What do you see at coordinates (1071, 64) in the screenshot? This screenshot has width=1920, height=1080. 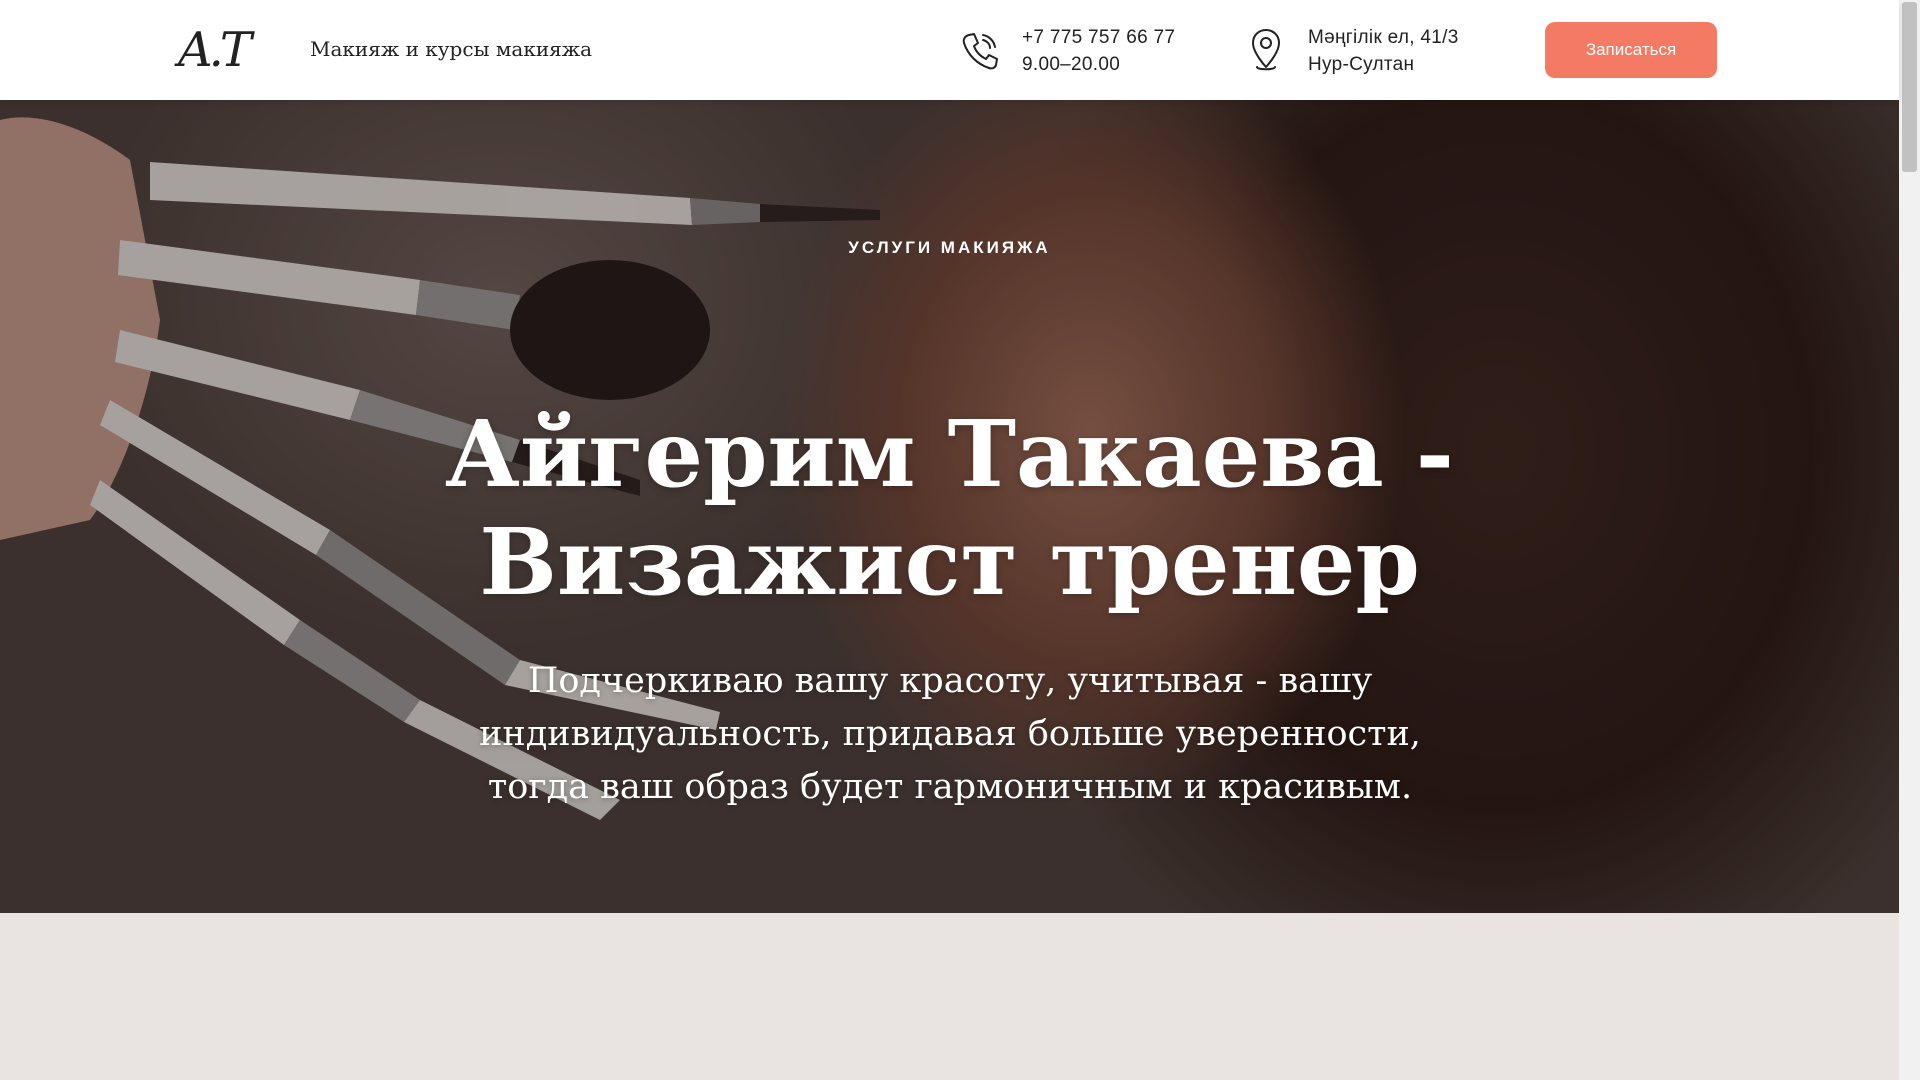 I see `working-hours: 9.00–20.00` at bounding box center [1071, 64].